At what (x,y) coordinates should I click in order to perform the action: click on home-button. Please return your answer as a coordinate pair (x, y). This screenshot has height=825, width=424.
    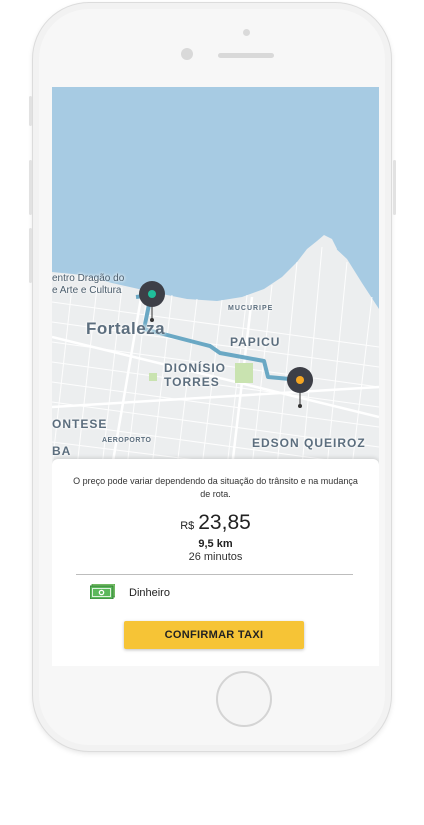
    Looking at the image, I should click on (244, 699).